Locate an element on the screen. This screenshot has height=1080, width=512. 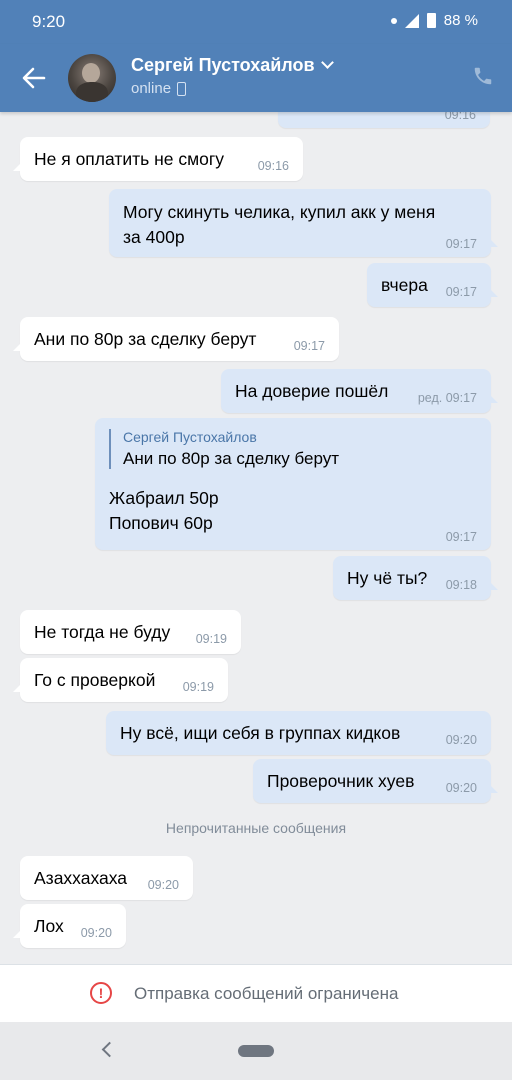
quote-text: Ани по 80р за сделку берут is located at coordinates (231, 458).